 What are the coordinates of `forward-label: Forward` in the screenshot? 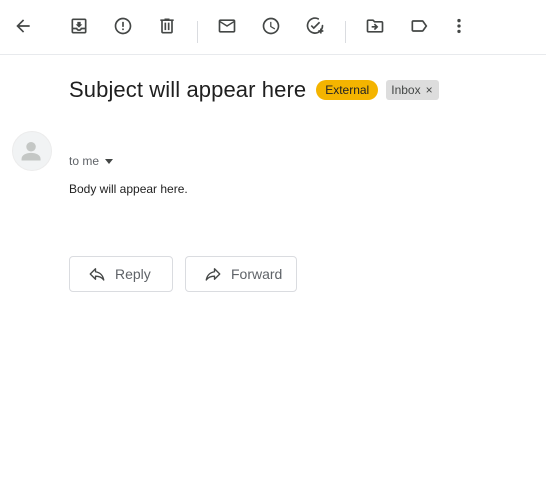 It's located at (257, 274).